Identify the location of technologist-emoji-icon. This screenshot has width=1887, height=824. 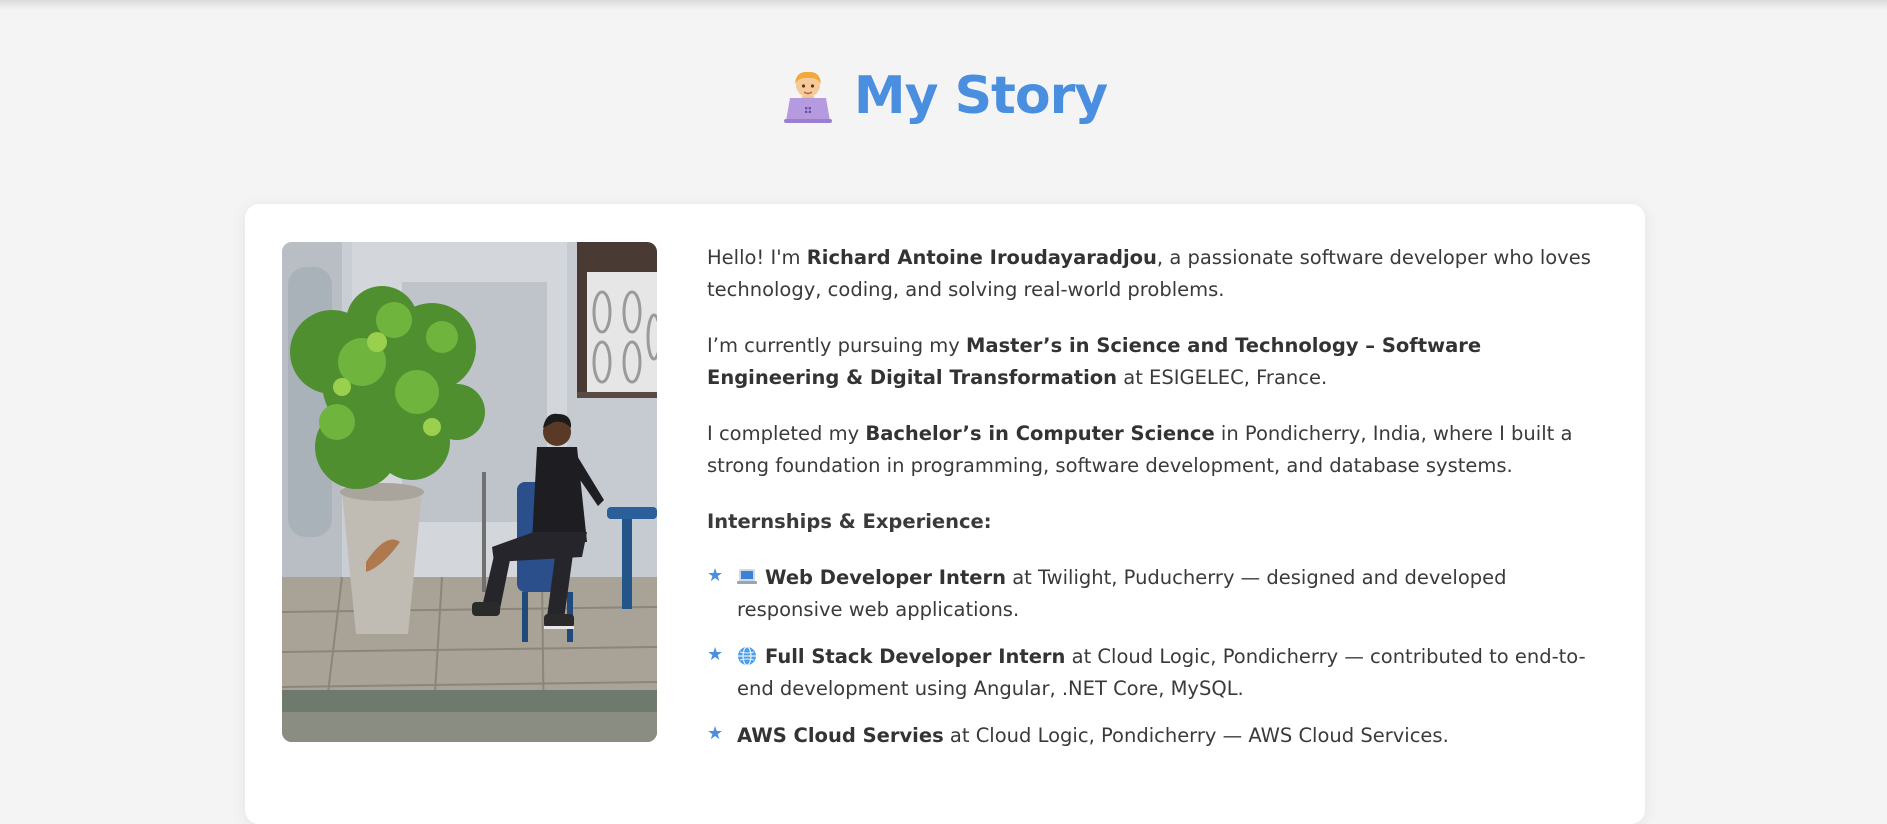
(807, 97).